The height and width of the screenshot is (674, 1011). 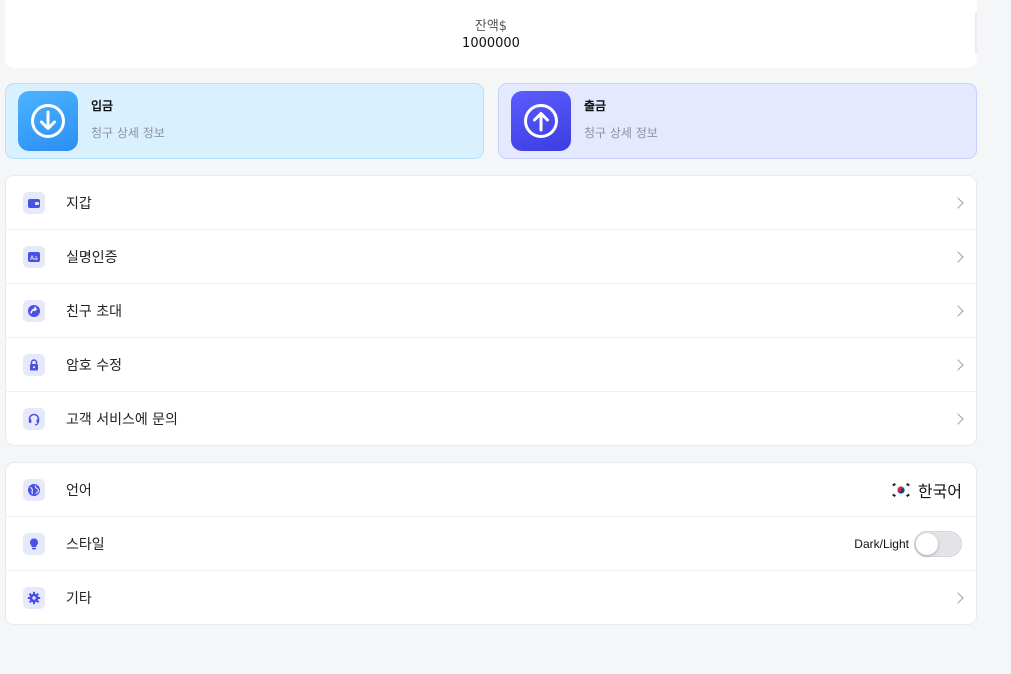 I want to click on deposit-subtitle: 청구 상세 정보, so click(x=128, y=133).